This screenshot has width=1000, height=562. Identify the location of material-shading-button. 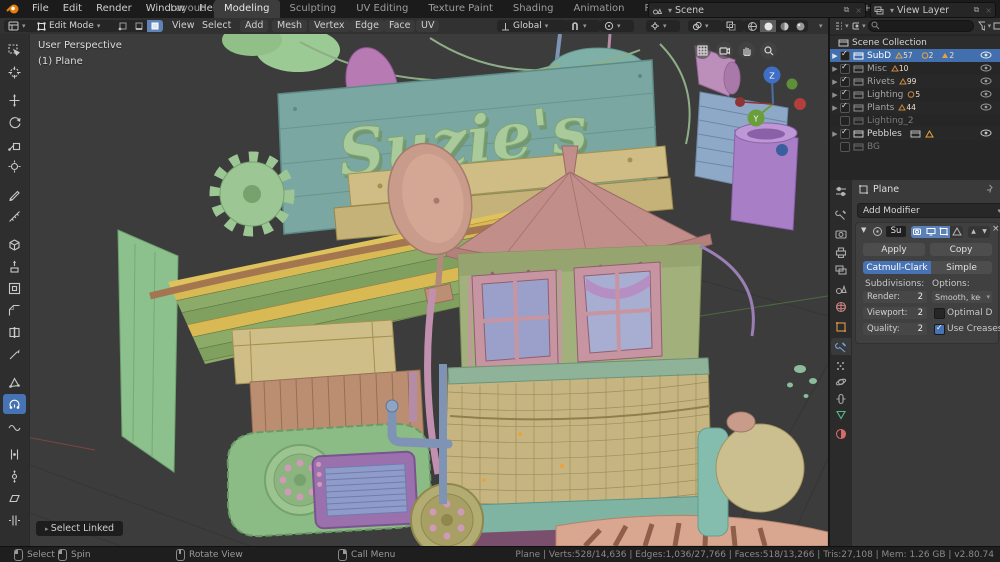
(784, 26).